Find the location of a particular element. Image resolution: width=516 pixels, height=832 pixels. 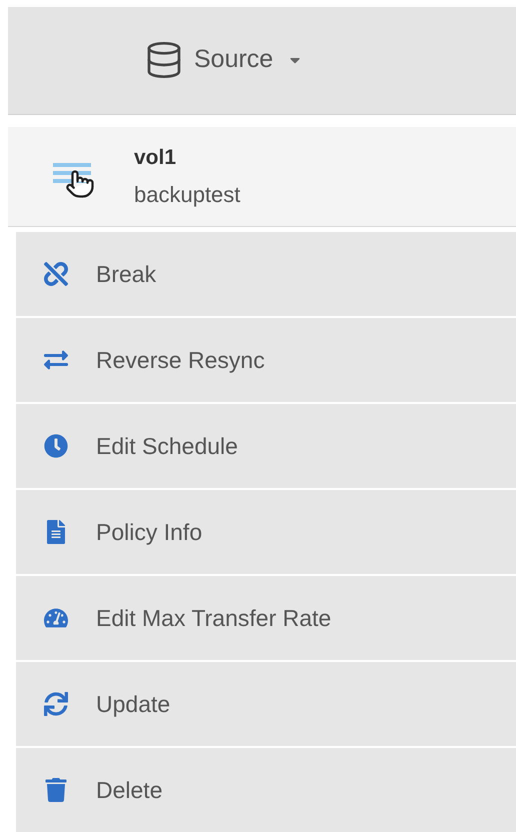

source-dropdown: Source is located at coordinates (224, 60).